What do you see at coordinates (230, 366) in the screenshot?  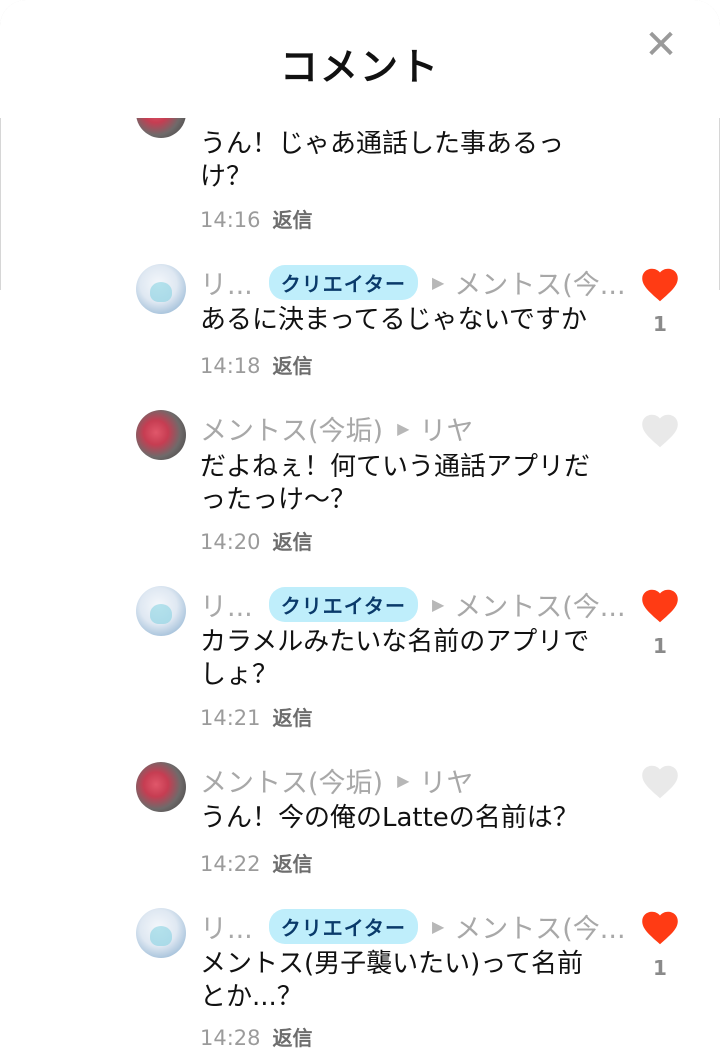 I see `comment-time: 14:18` at bounding box center [230, 366].